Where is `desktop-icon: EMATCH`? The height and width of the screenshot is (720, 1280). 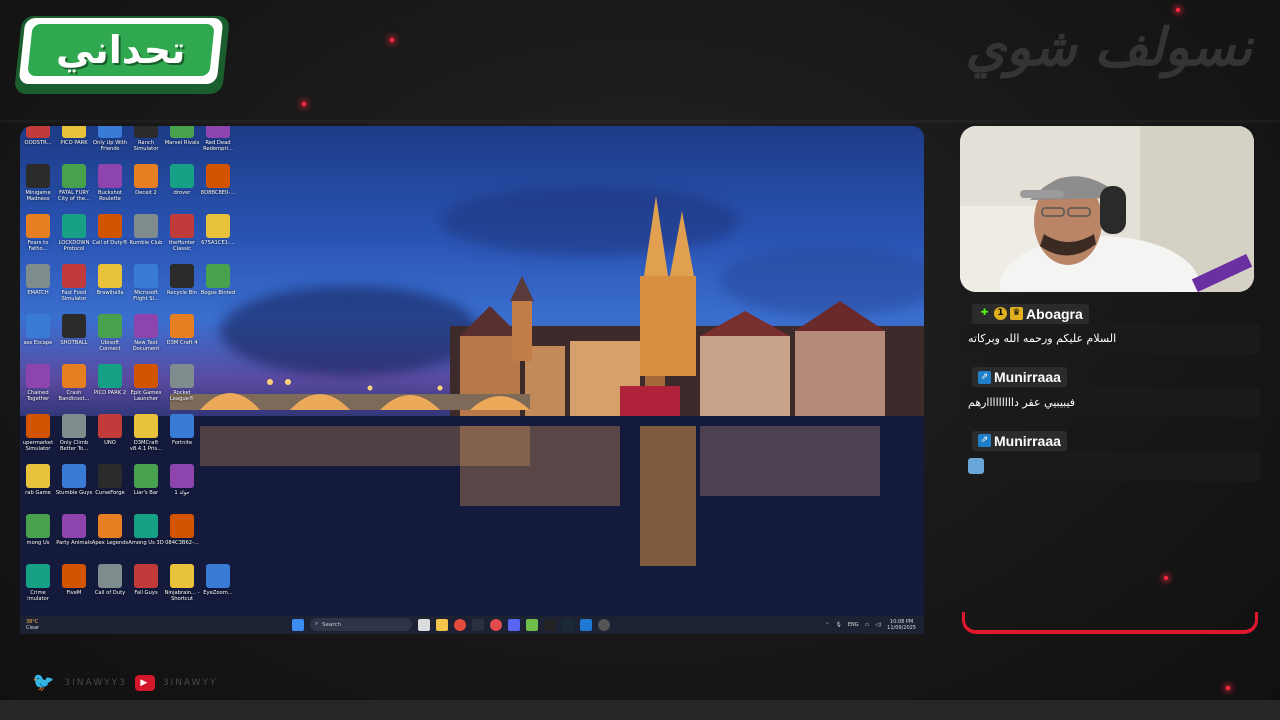
desktop-icon: EMATCH is located at coordinates (38, 280).